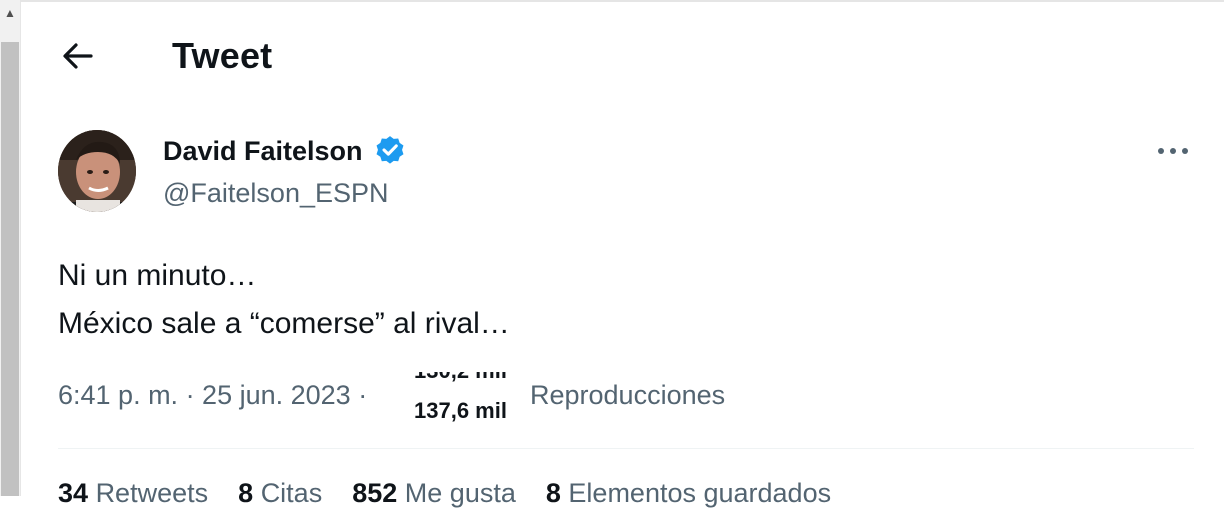 This screenshot has width=1224, height=509. Describe the element at coordinates (460, 378) in the screenshot. I see `views-count-previous: 130,2 mil` at that location.